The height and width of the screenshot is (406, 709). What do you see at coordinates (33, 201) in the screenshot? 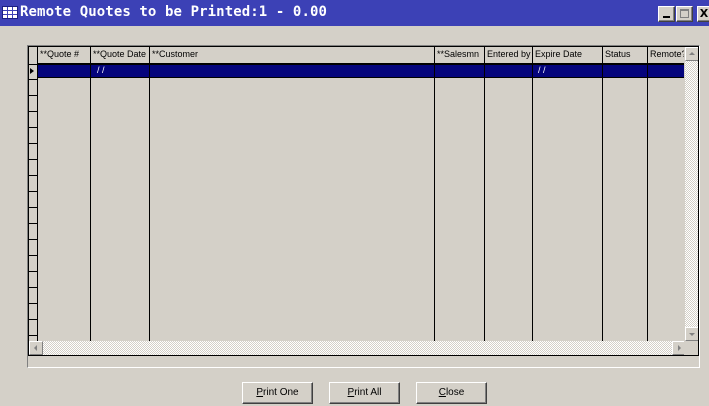
I see `record-selector-column` at bounding box center [33, 201].